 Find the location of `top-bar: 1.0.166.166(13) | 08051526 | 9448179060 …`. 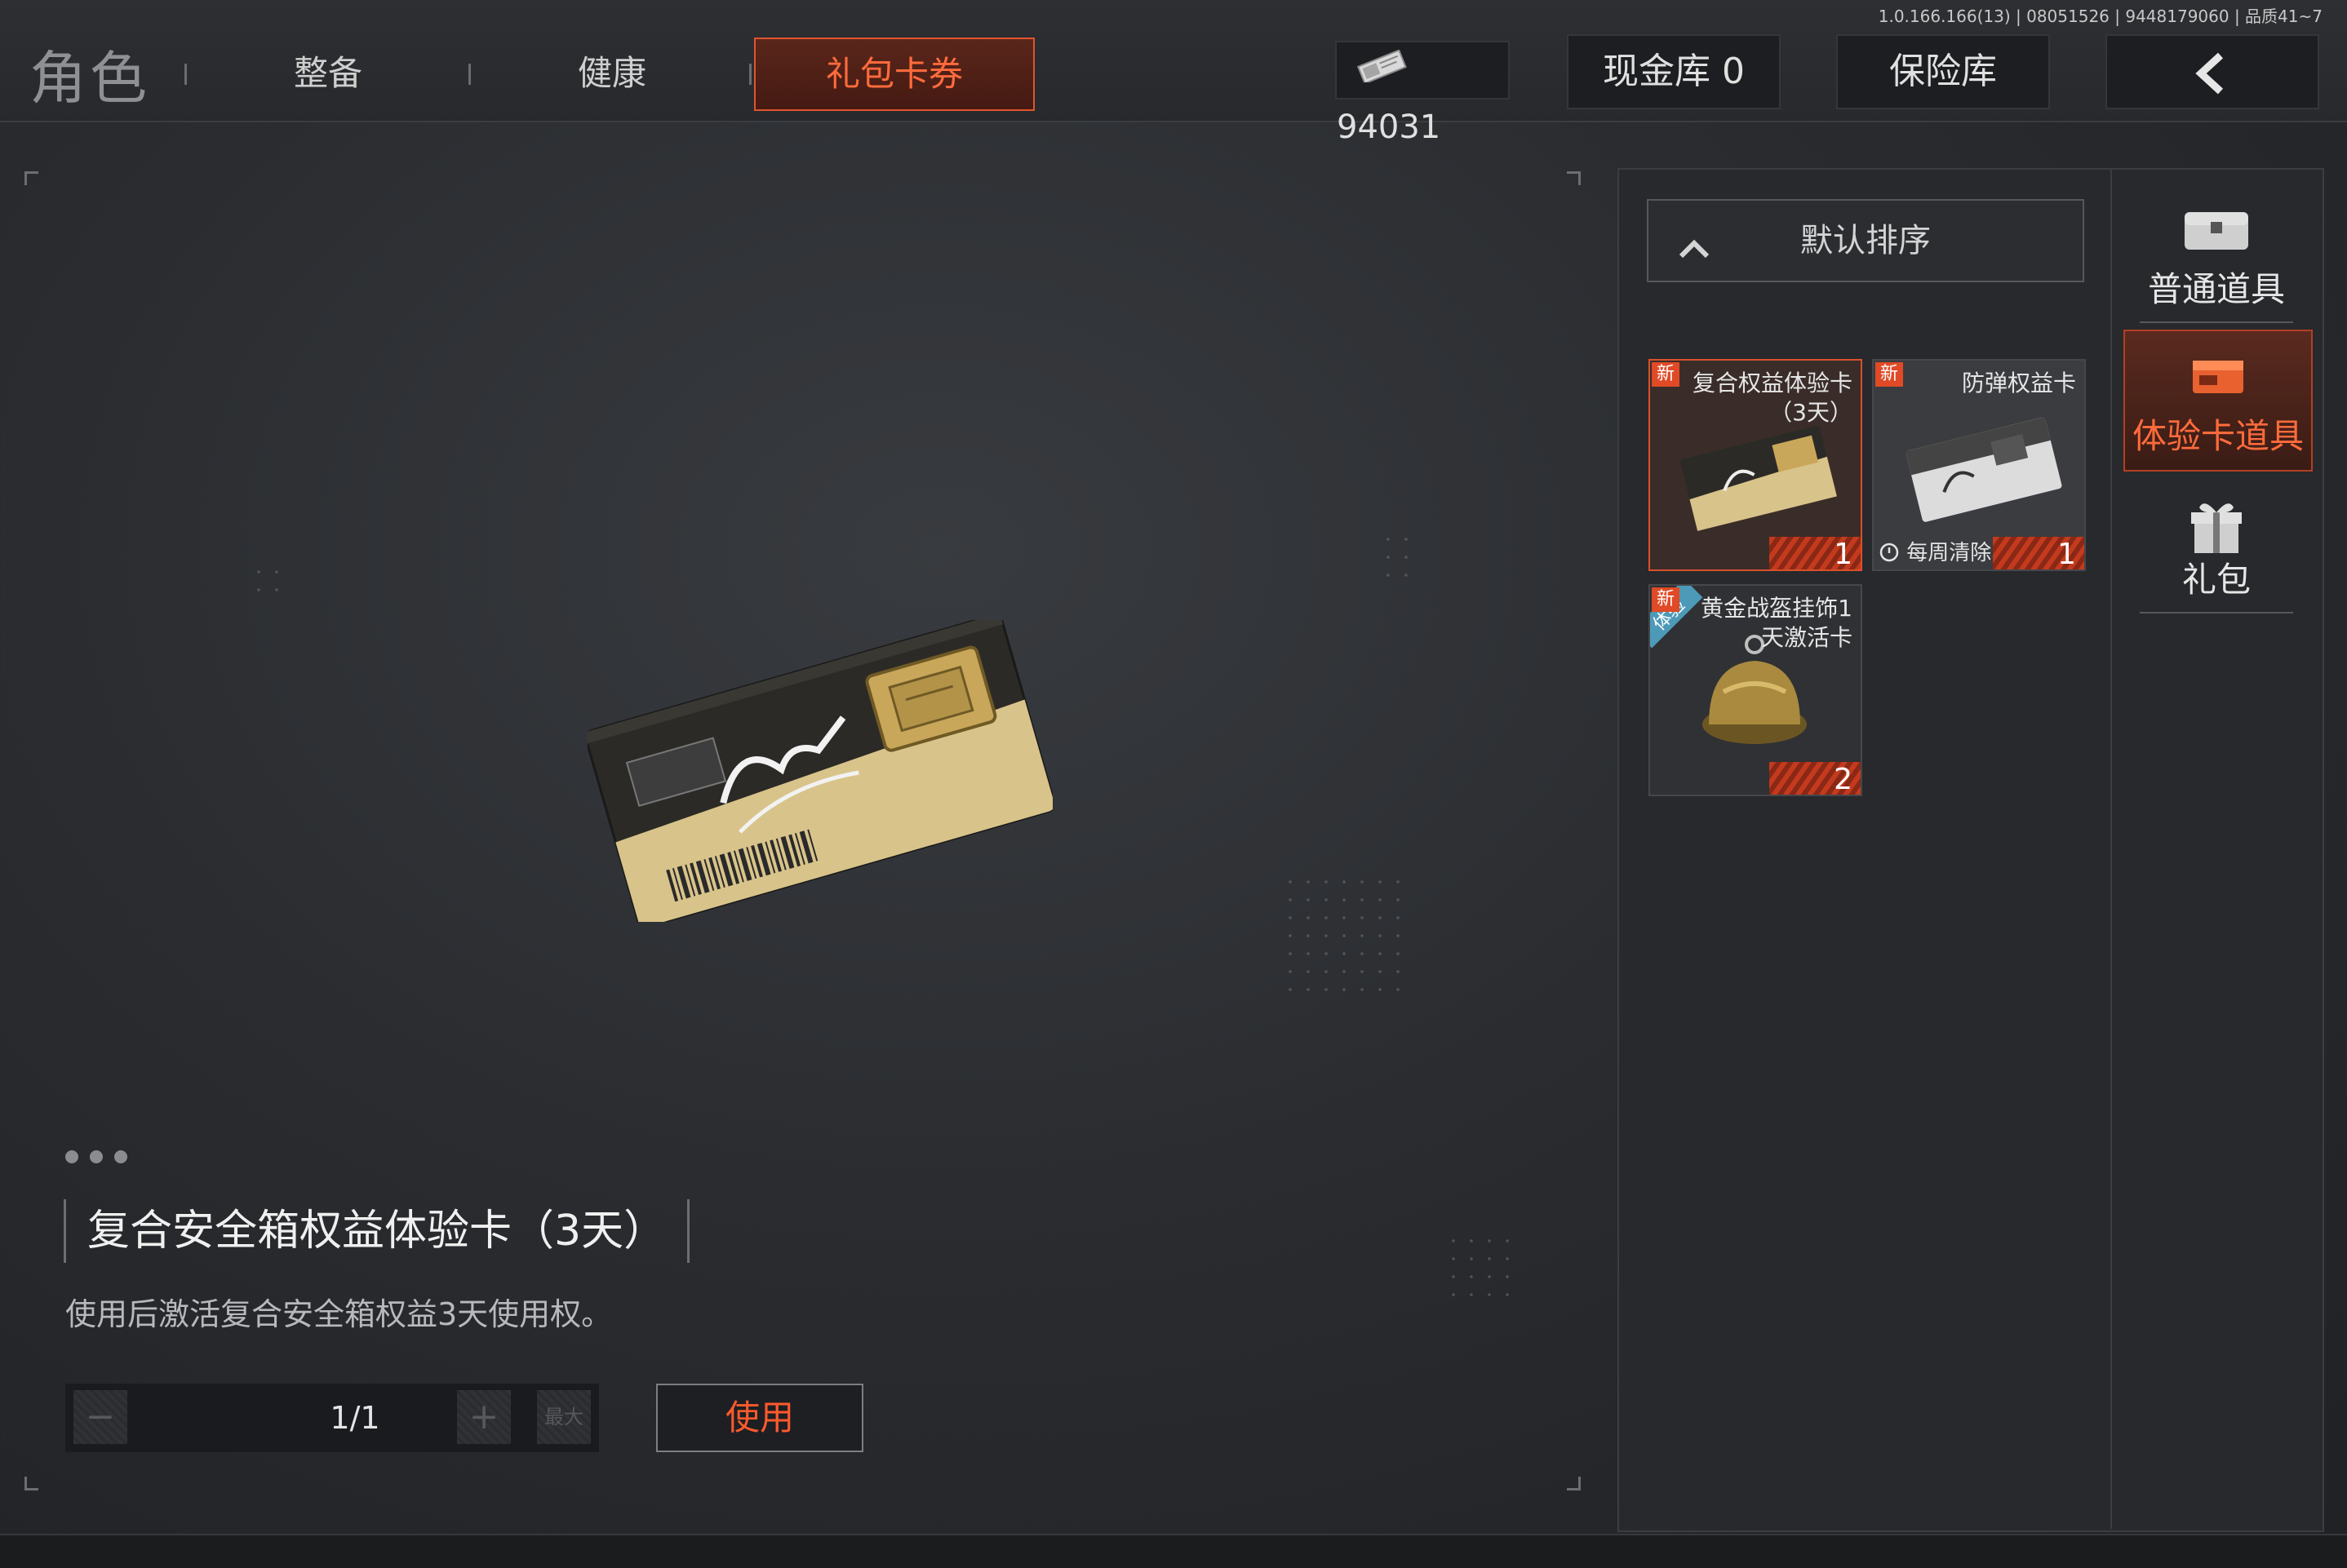

top-bar: 1.0.166.166(13) | 08051526 | 9448179060 … is located at coordinates (1173, 73).